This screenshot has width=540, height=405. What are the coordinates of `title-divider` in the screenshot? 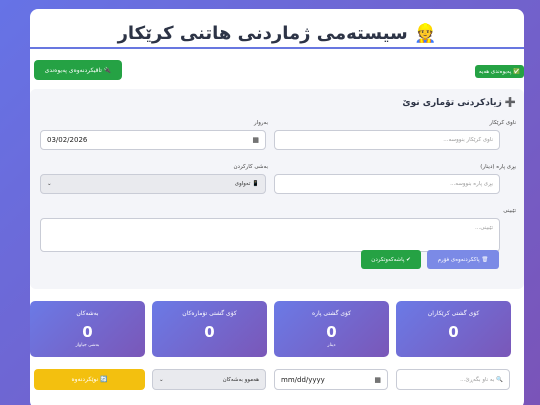 It's located at (277, 48).